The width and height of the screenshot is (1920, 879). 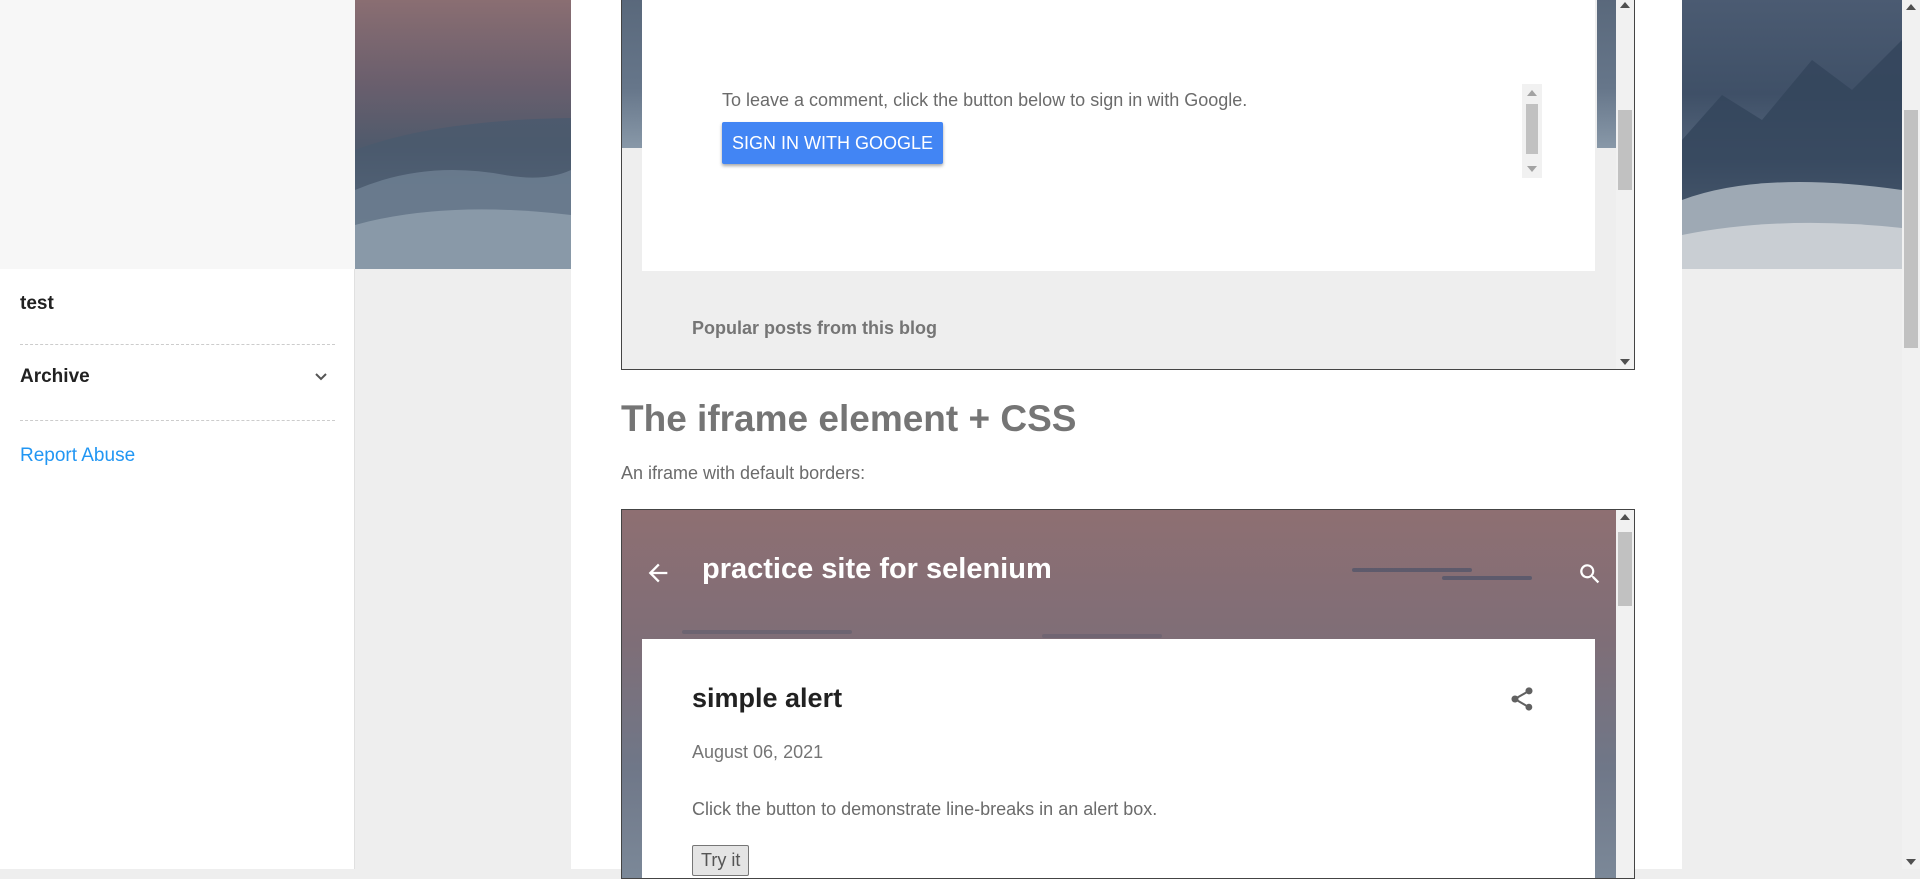 I want to click on post-date: August 06, 2021, so click(x=757, y=752).